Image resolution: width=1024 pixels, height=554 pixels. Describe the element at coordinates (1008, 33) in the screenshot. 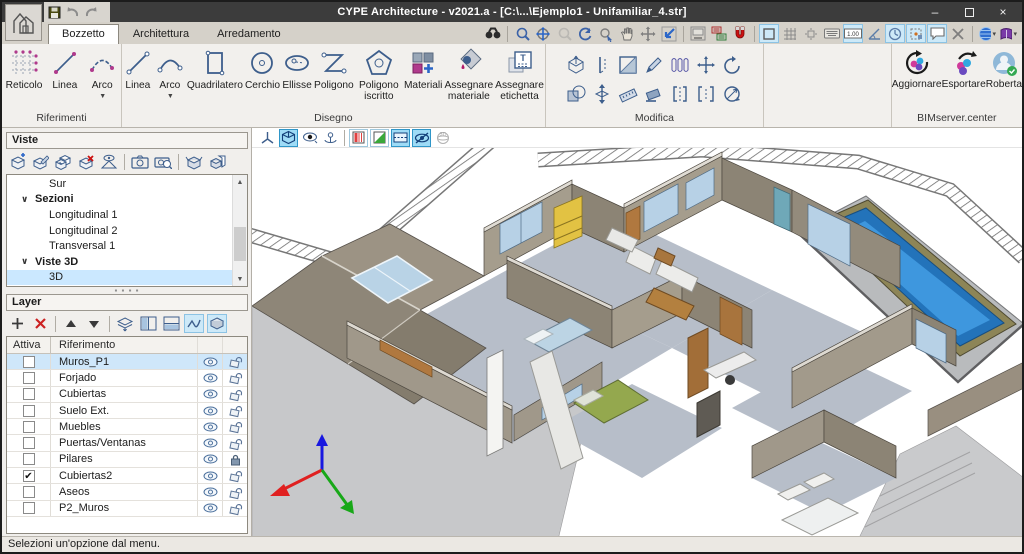

I see `help-book-icon: ▾` at that location.